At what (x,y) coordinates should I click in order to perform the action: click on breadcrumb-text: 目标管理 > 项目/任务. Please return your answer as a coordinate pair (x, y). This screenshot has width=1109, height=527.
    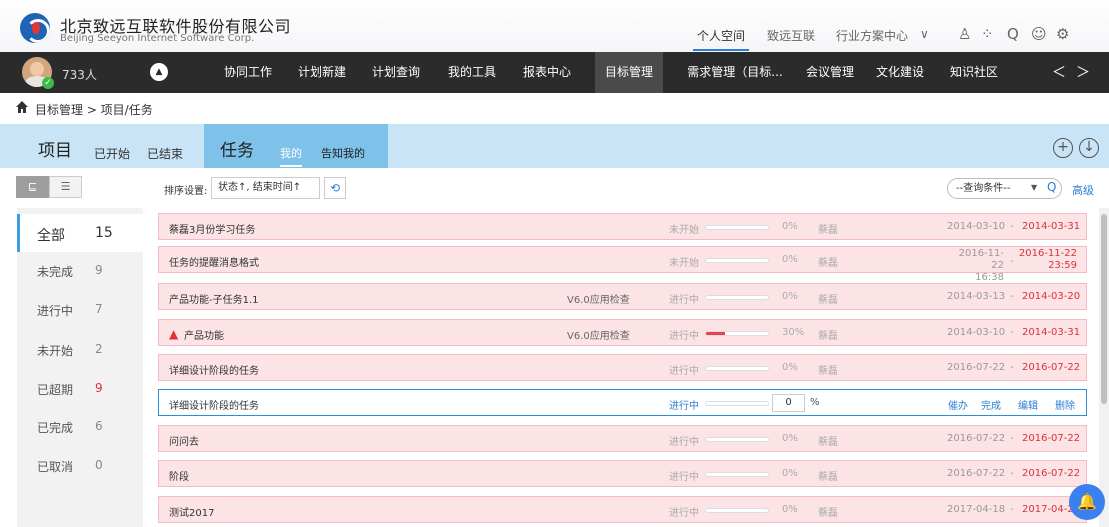
    Looking at the image, I should click on (94, 109).